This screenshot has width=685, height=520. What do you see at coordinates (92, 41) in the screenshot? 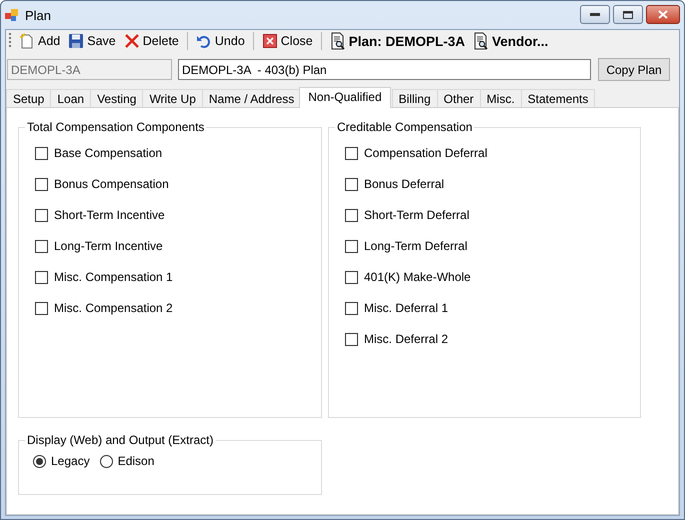
I see `toolbar-button: Save` at bounding box center [92, 41].